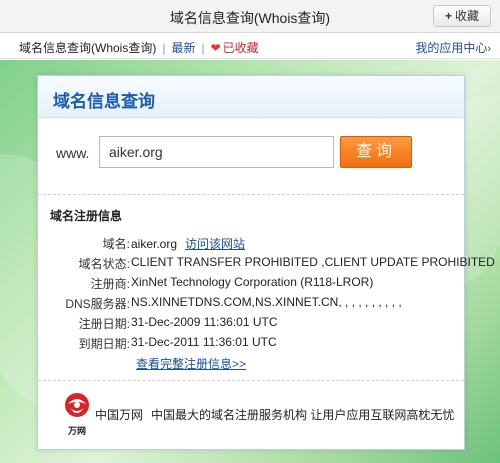  I want to click on plus-icon: +, so click(448, 16).